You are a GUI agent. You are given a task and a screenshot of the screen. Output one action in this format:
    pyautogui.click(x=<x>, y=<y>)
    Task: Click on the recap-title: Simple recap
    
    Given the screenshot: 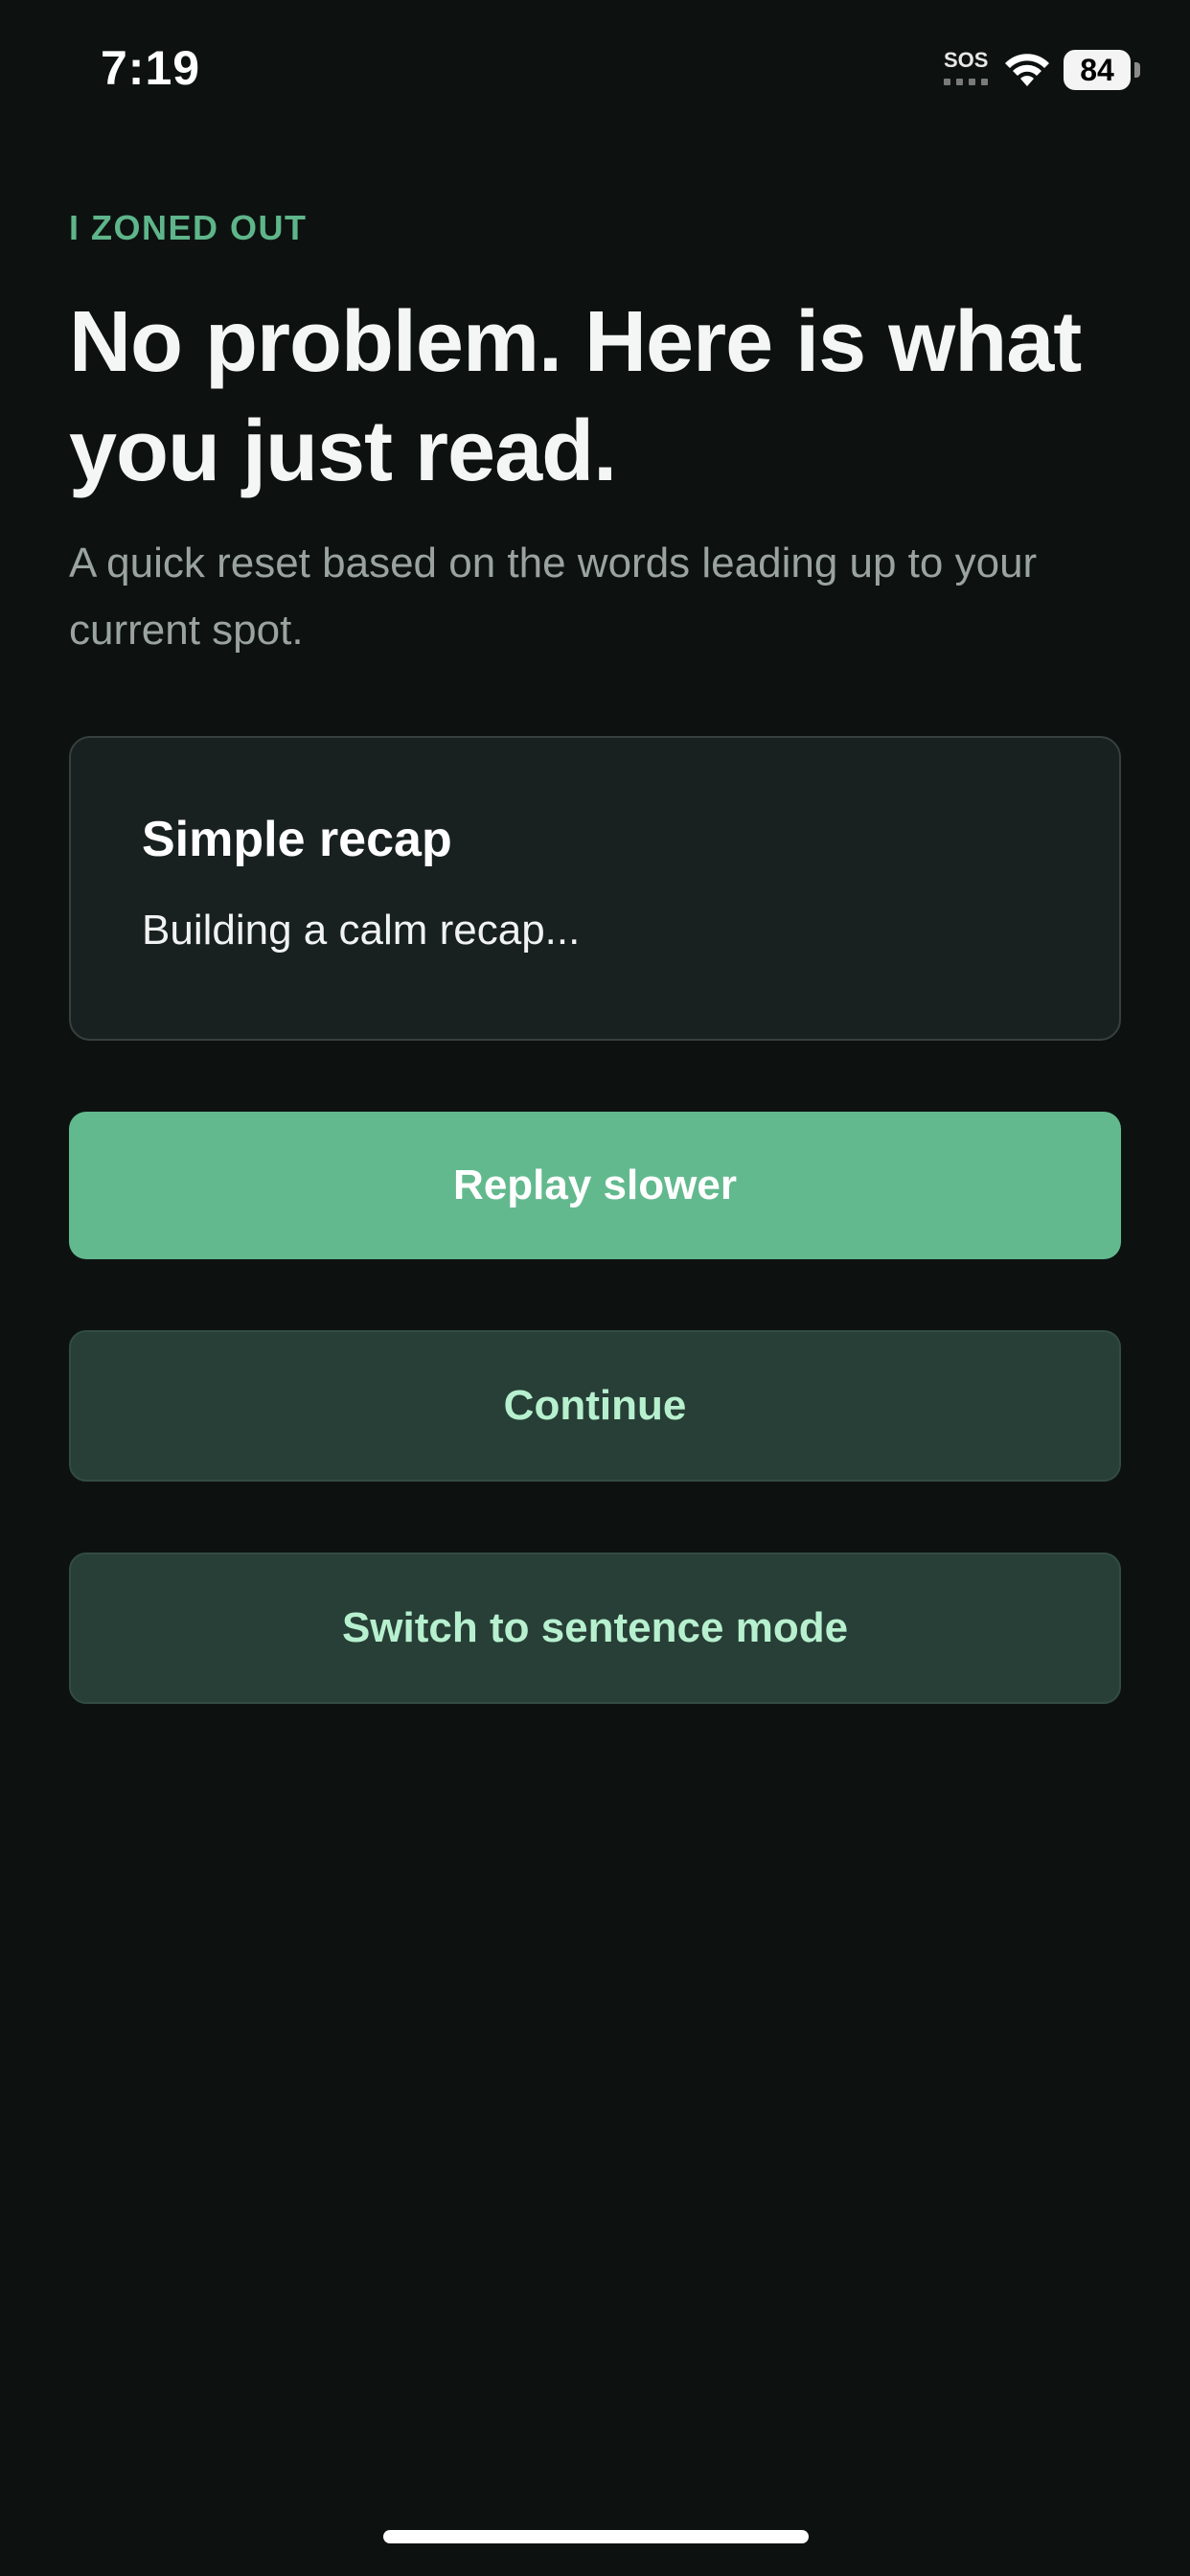 What is the action you would take?
    pyautogui.click(x=297, y=839)
    